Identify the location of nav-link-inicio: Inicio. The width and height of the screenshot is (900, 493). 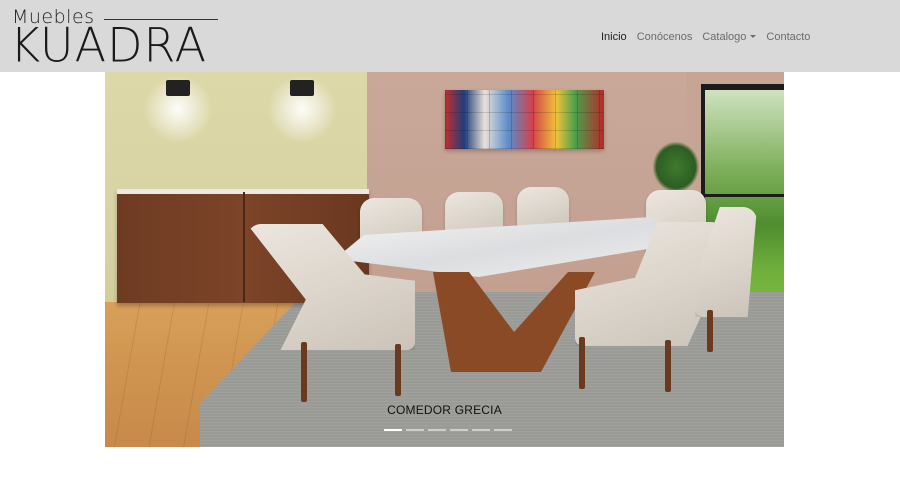
(614, 37).